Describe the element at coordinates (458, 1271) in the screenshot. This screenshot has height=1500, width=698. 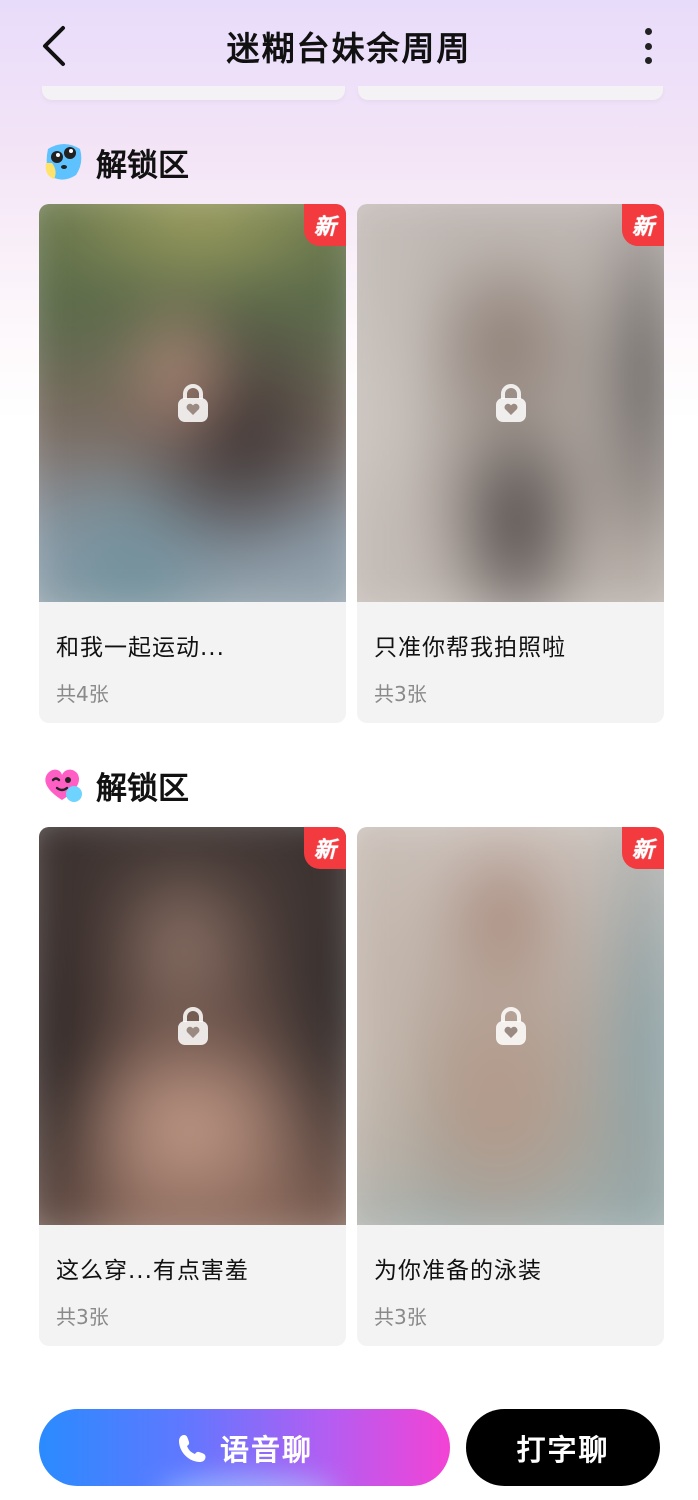
I see `album-caption: 为你准备的泳装` at that location.